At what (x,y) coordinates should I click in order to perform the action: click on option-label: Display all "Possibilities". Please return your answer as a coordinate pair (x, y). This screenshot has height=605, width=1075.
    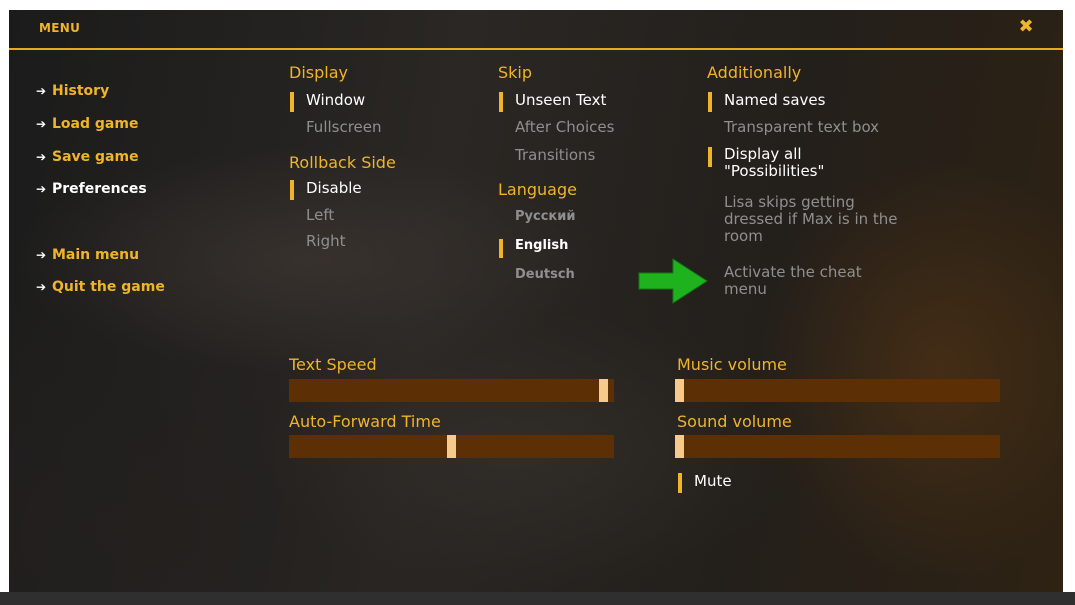
    Looking at the image, I should click on (774, 162).